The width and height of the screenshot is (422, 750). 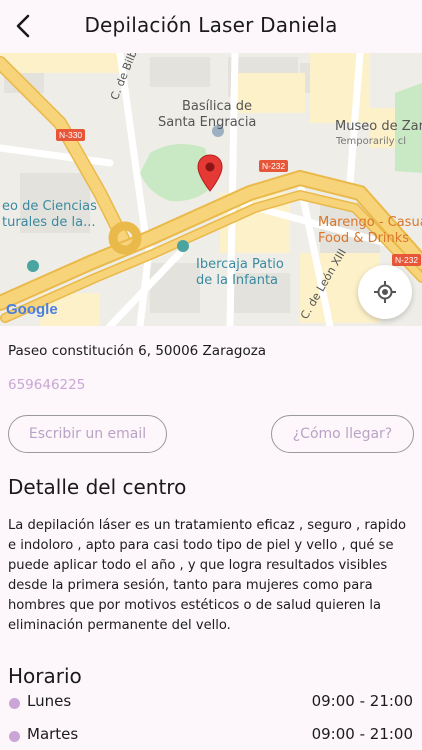 What do you see at coordinates (53, 734) in the screenshot?
I see `schedule-day: Martes` at bounding box center [53, 734].